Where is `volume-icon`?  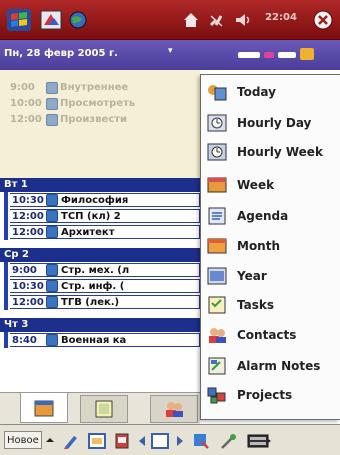 volume-icon is located at coordinates (243, 20).